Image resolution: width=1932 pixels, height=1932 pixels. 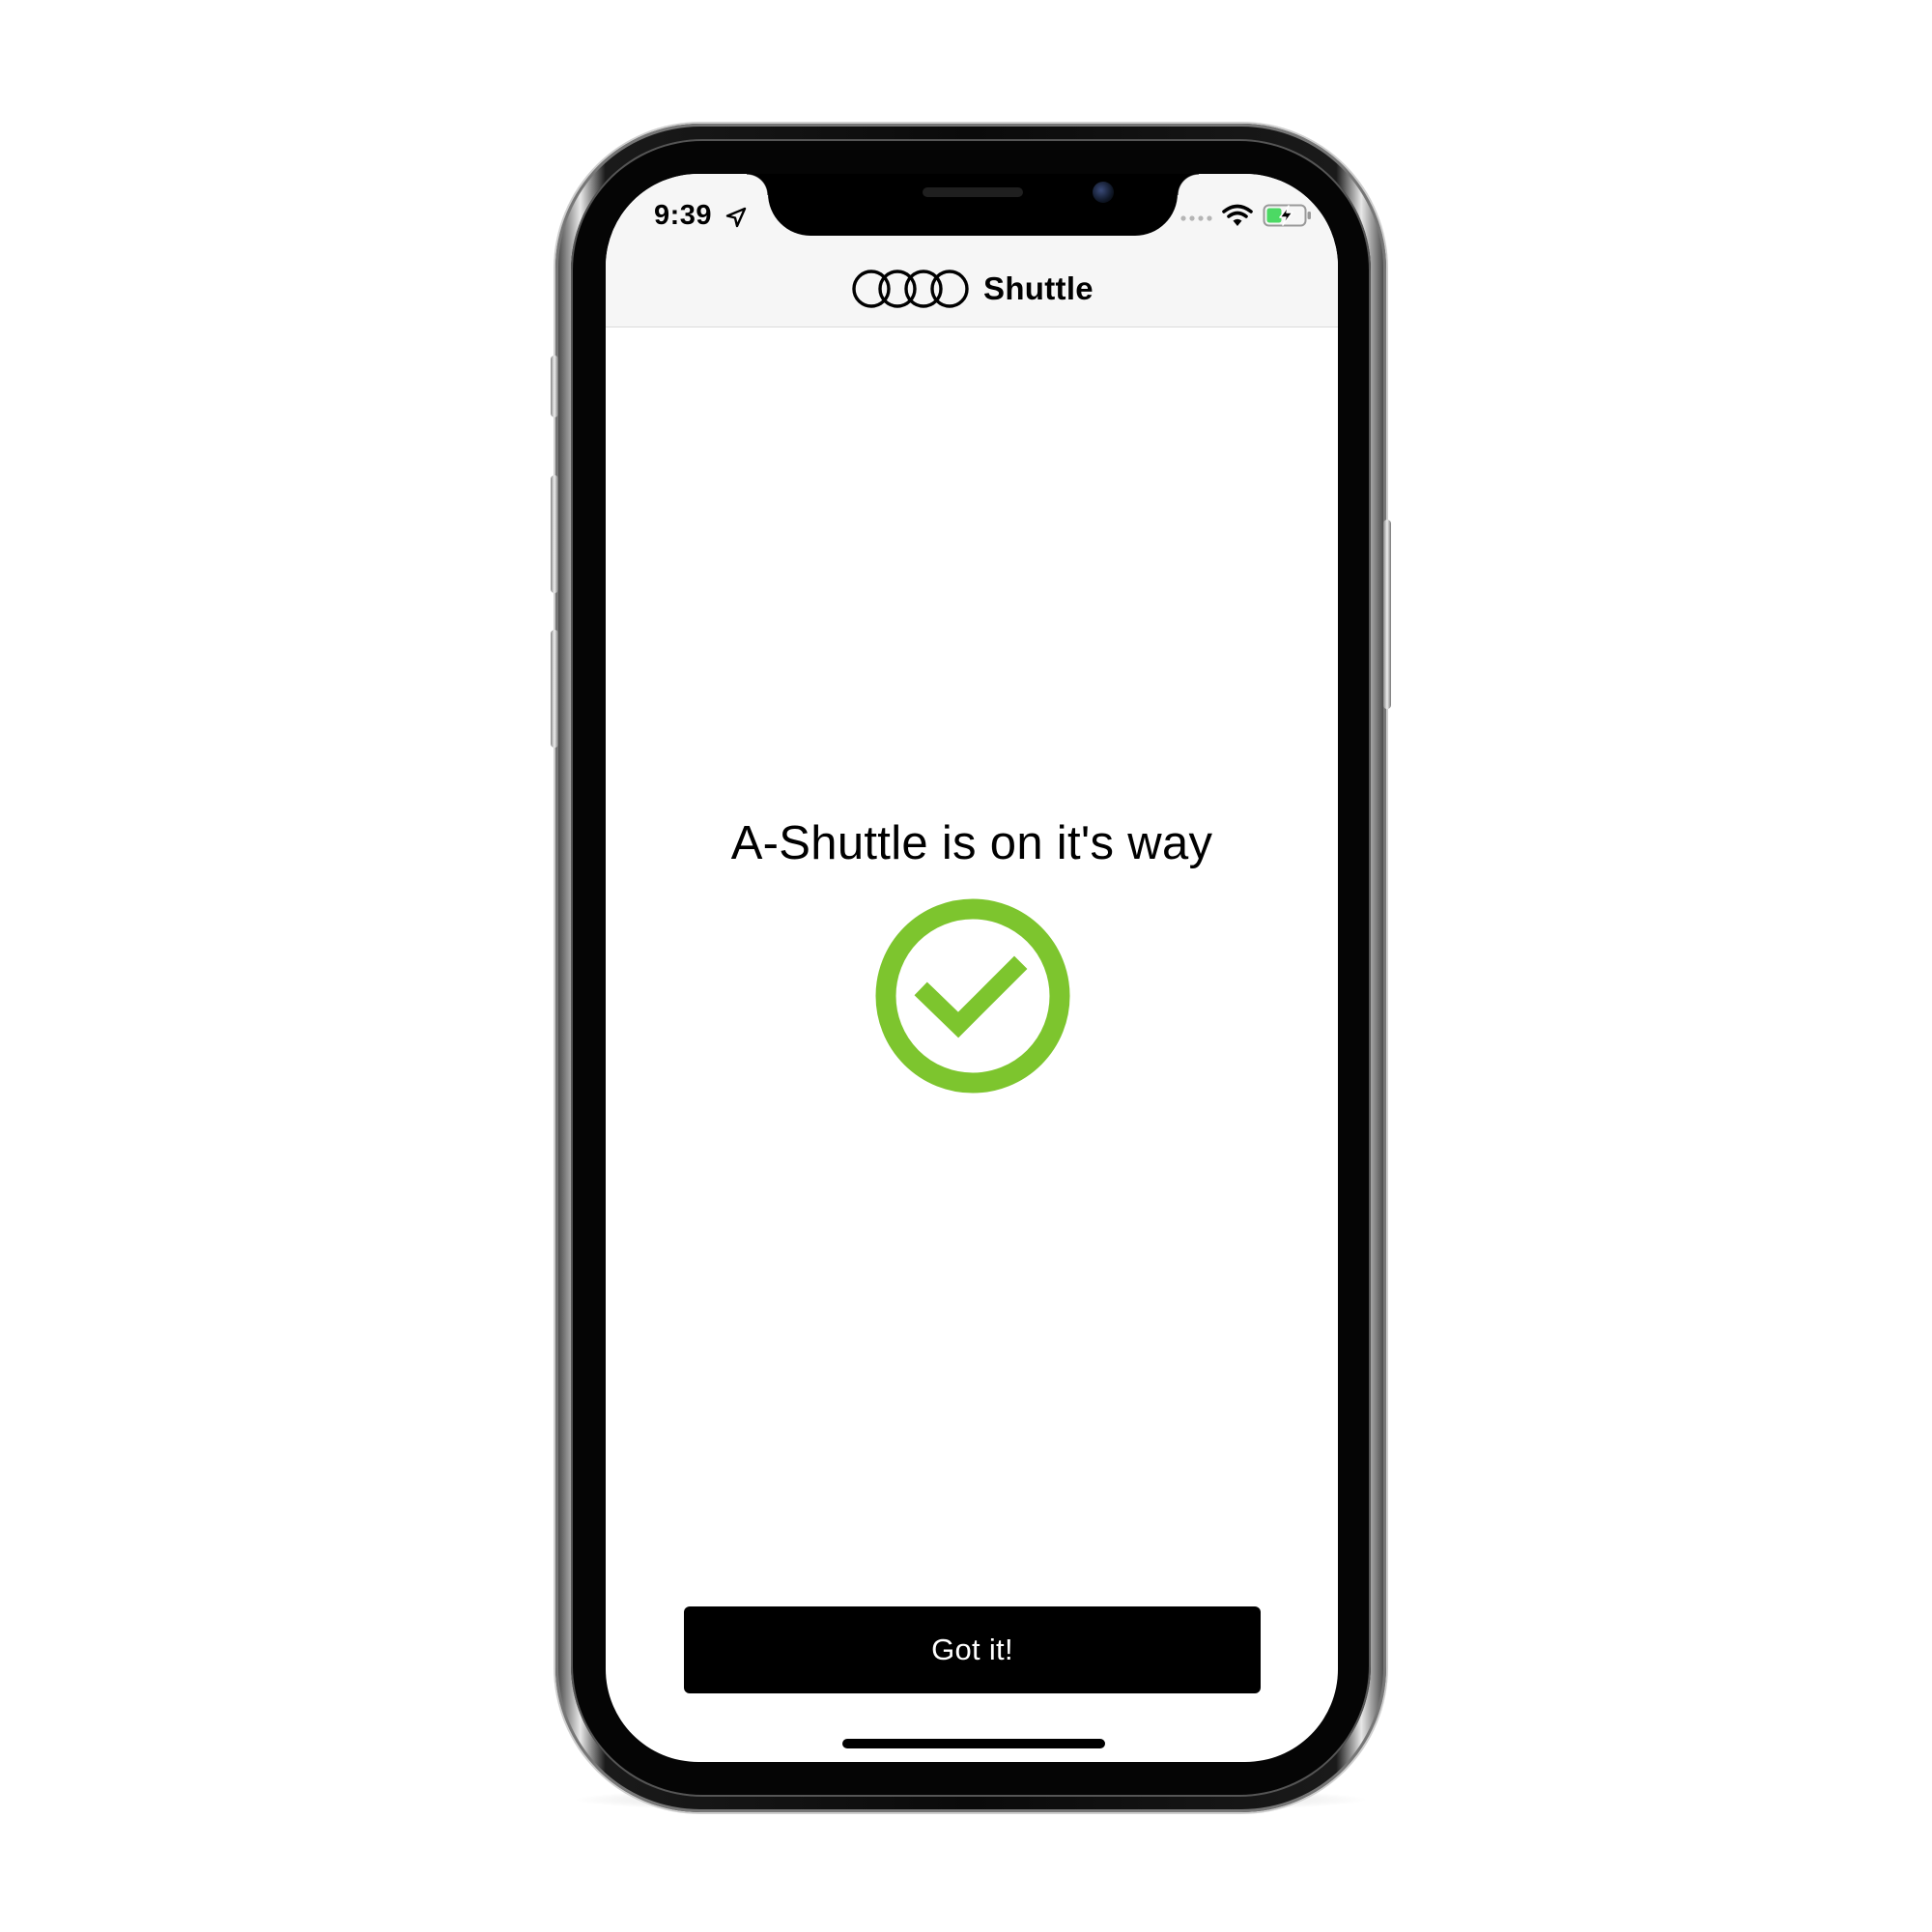 What do you see at coordinates (971, 843) in the screenshot?
I see `confirmation-headline: A-Shuttle is on it's way` at bounding box center [971, 843].